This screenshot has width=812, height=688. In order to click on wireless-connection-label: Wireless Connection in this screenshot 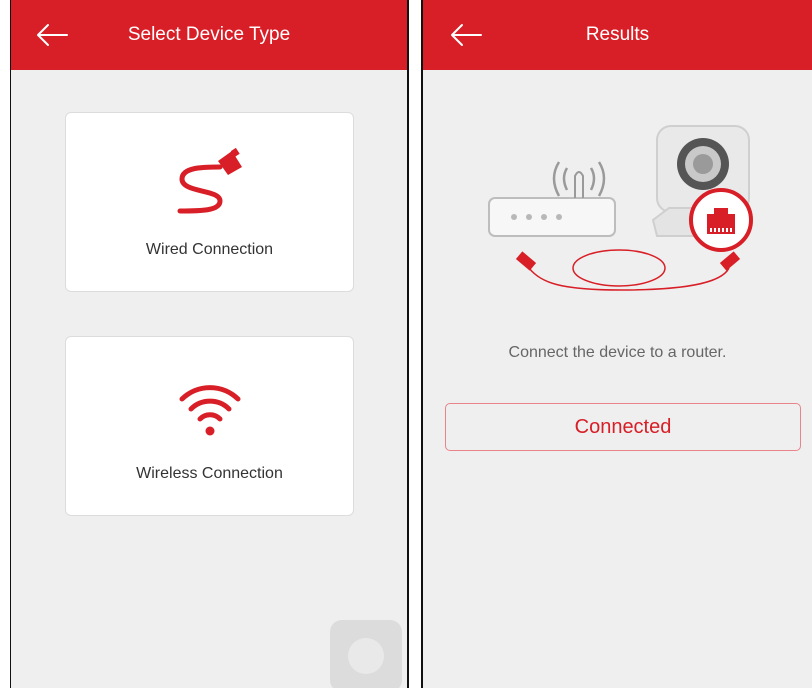, I will do `click(209, 473)`.